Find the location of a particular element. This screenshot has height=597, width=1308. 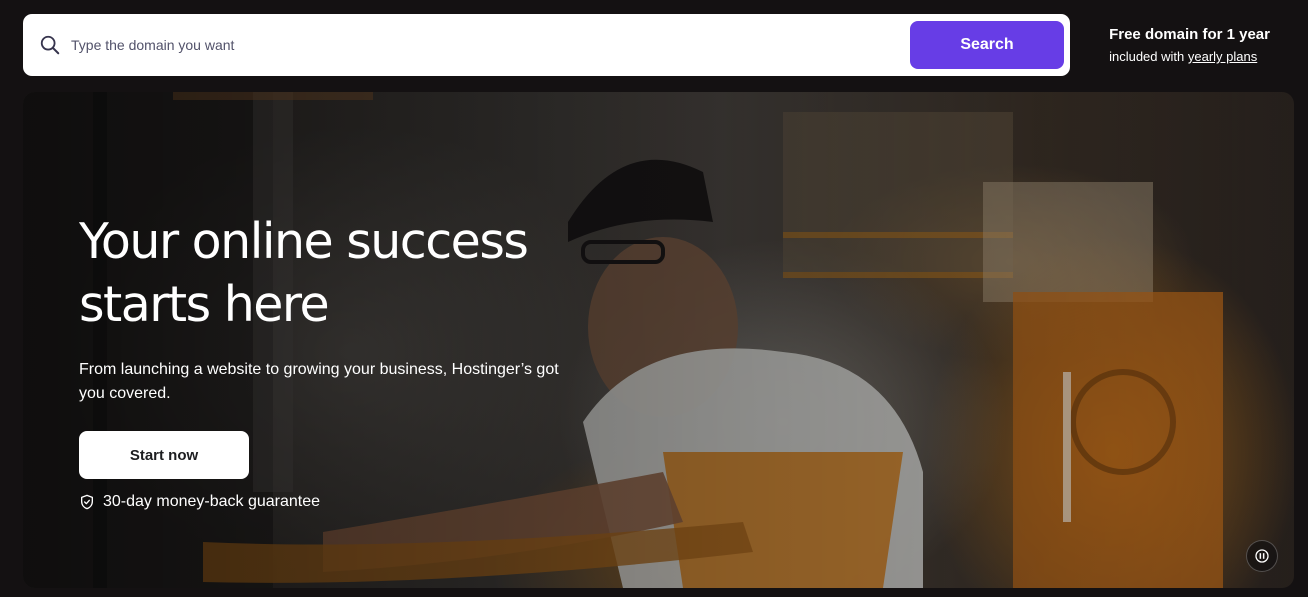

start-now-button: Start now is located at coordinates (164, 455).